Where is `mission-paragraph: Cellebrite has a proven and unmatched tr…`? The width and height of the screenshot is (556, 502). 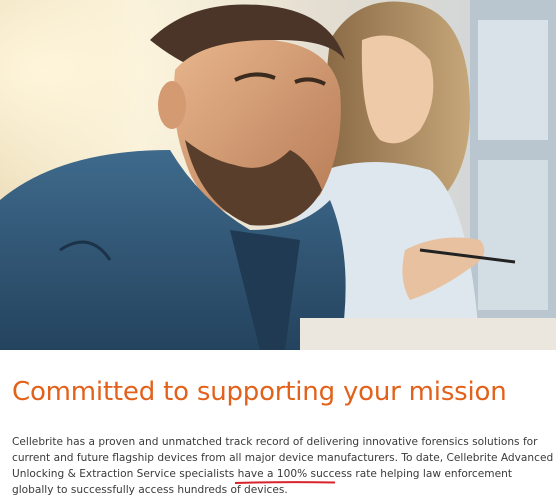
mission-paragraph: Cellebrite has a proven and unmatched tr… is located at coordinates (284, 466).